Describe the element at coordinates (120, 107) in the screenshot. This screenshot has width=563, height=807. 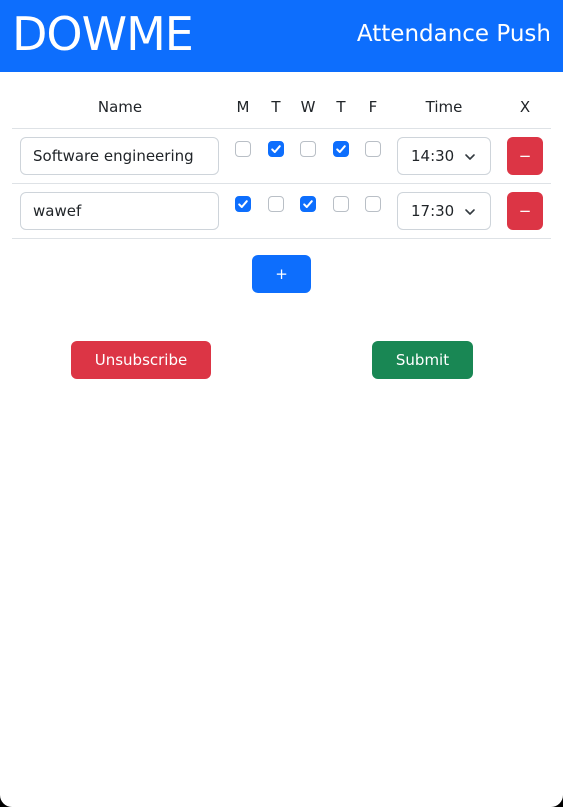
I see `column-header-name: Name` at that location.